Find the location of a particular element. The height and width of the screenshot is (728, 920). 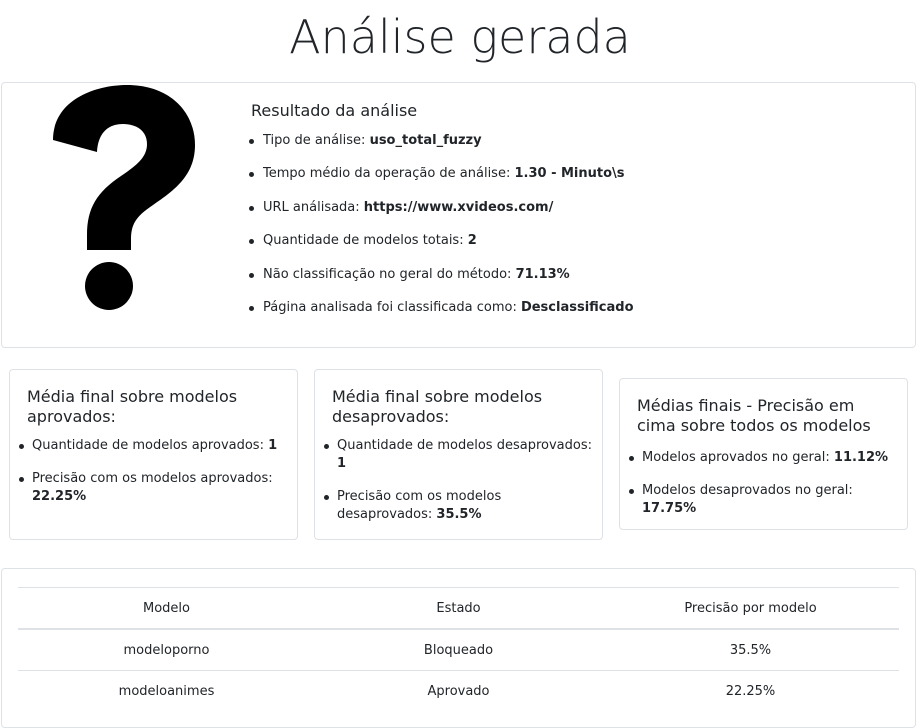

question-mark-icon is located at coordinates (124, 197).